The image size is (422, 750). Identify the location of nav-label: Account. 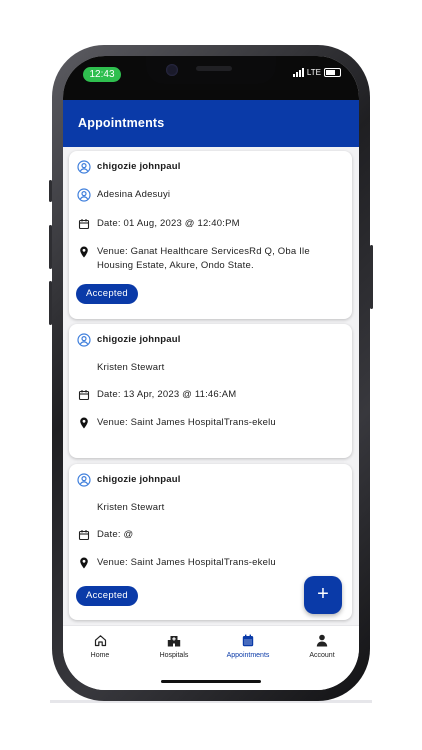
(322, 655).